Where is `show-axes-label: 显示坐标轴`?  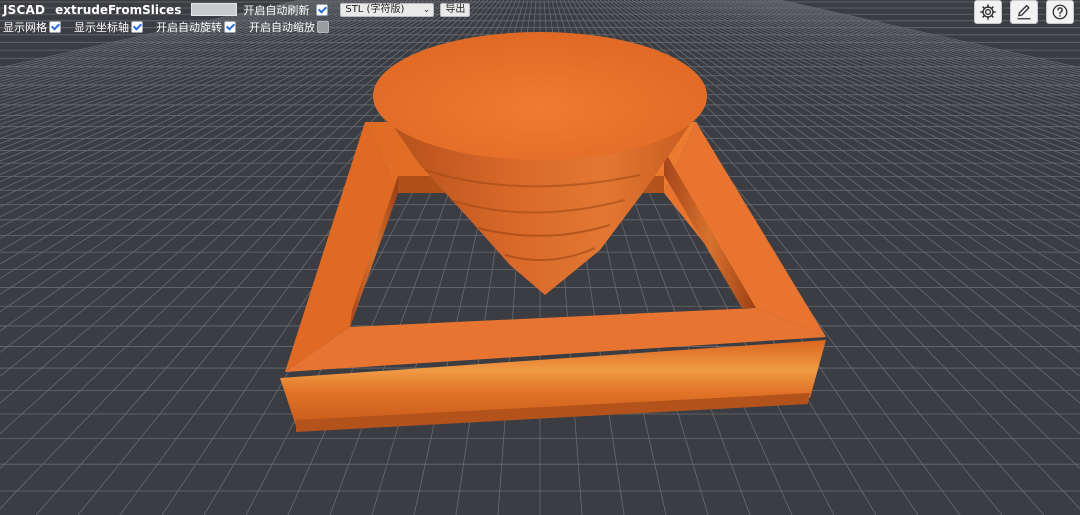
show-axes-label: 显示坐标轴 is located at coordinates (101, 27).